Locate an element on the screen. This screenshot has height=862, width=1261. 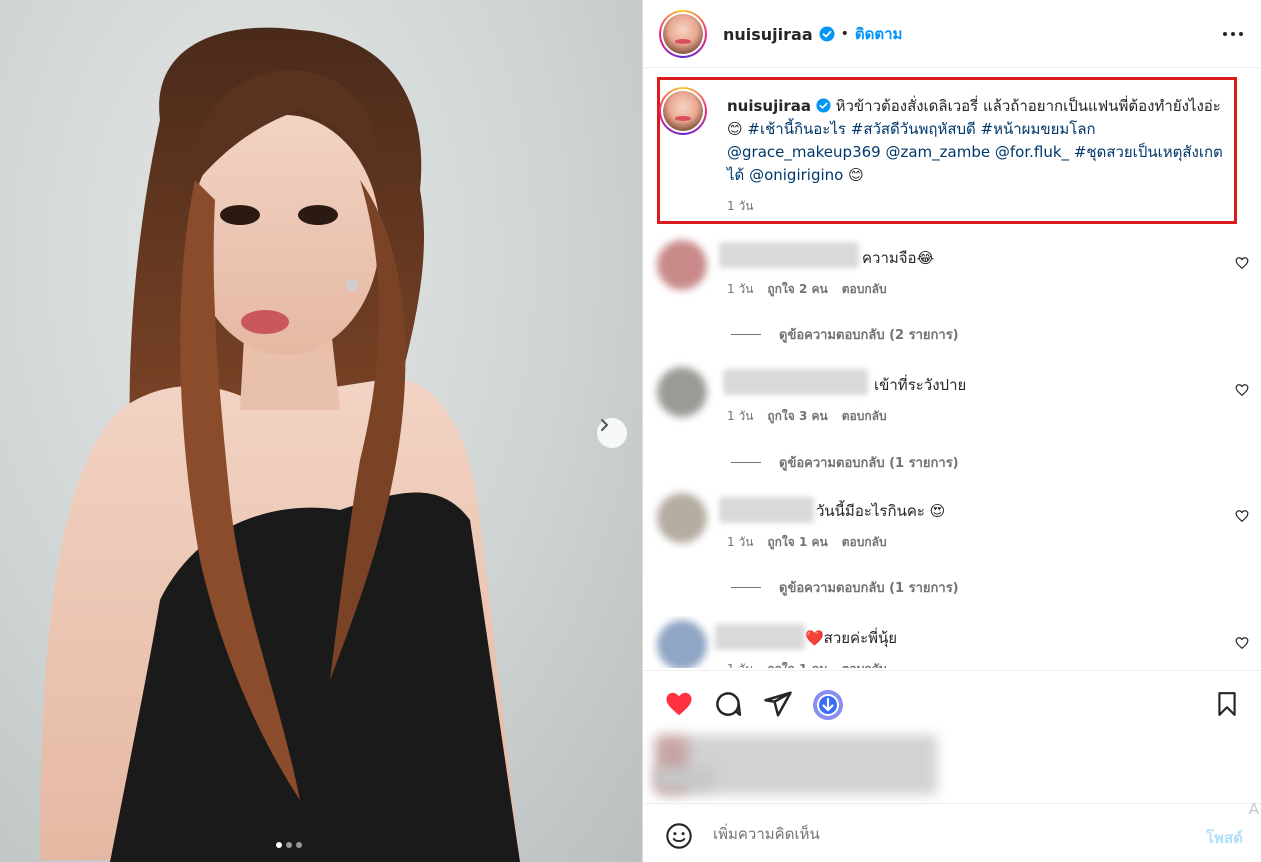
follow-button: ติดตาม is located at coordinates (879, 34).